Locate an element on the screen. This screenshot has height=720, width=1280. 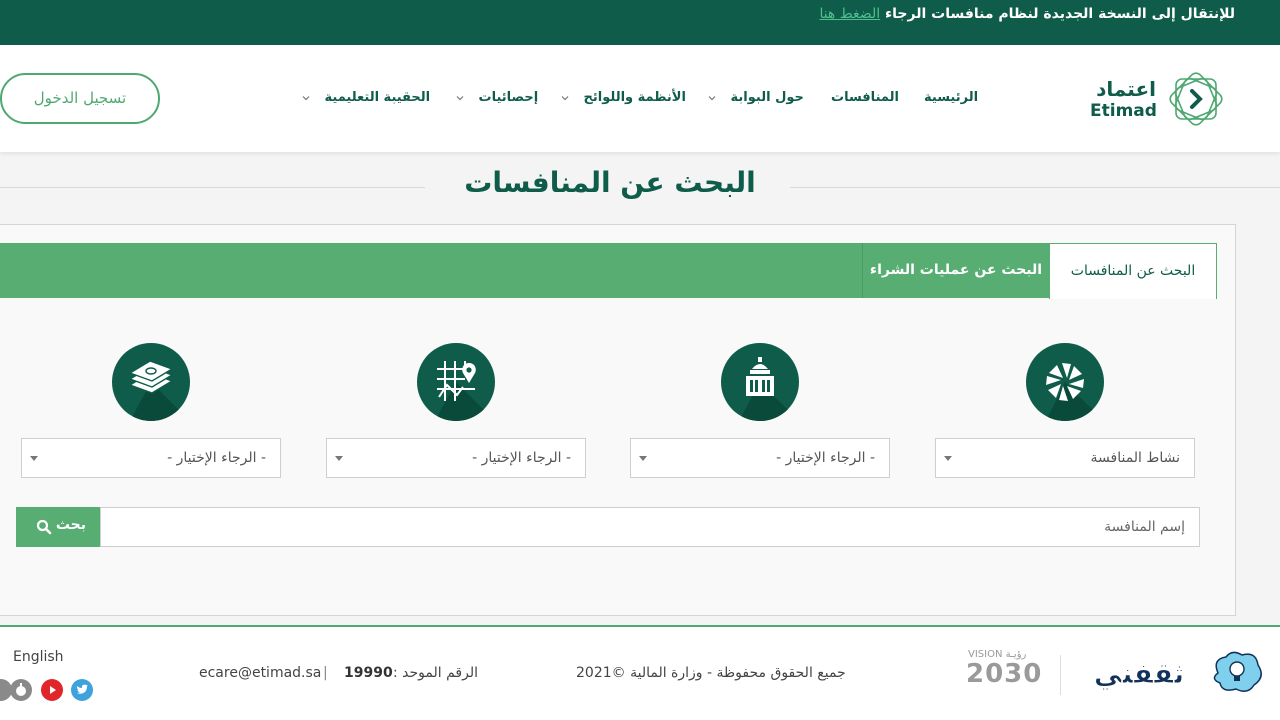
nav-statistics: إحصائيات is located at coordinates (497, 100).